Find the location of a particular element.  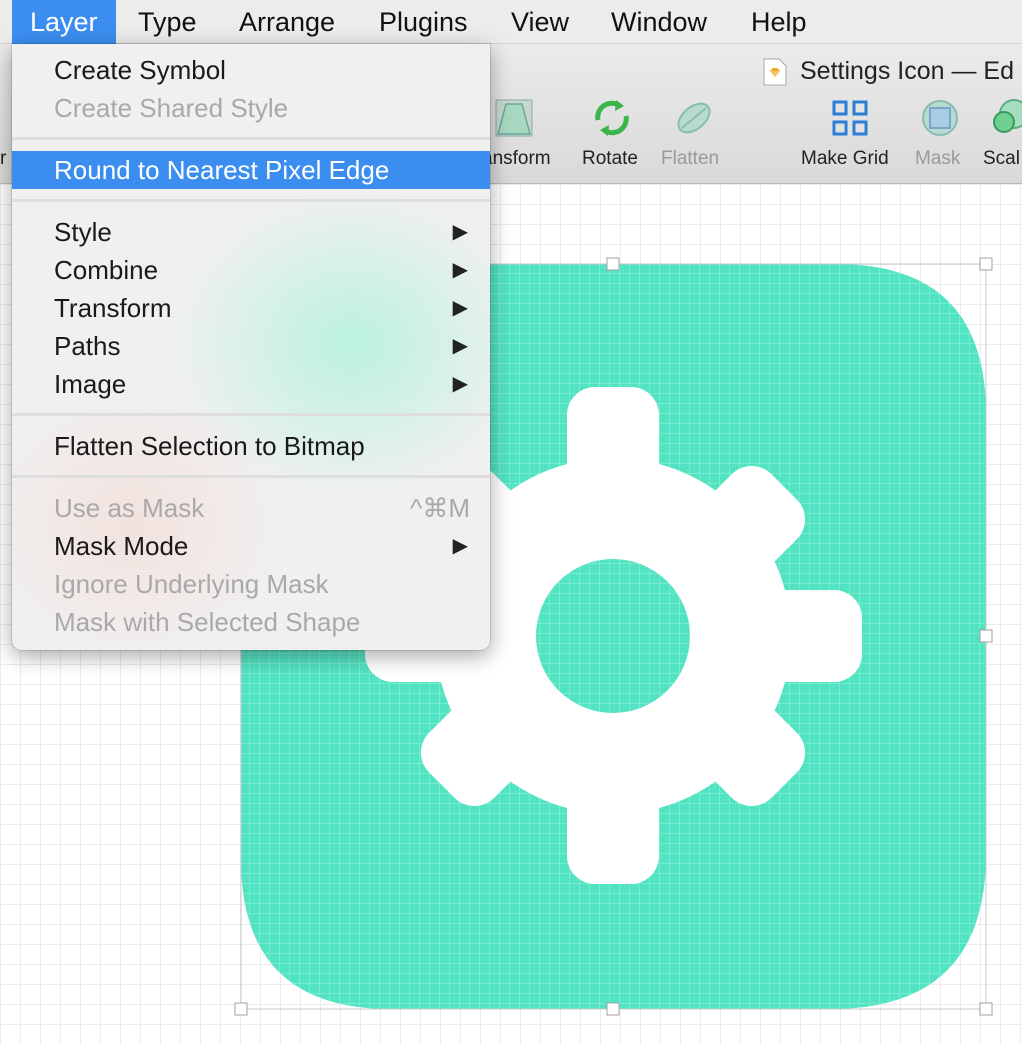

menu-item-round-to-pixel-edge: Round to Nearest Pixel Edge is located at coordinates (251, 170).